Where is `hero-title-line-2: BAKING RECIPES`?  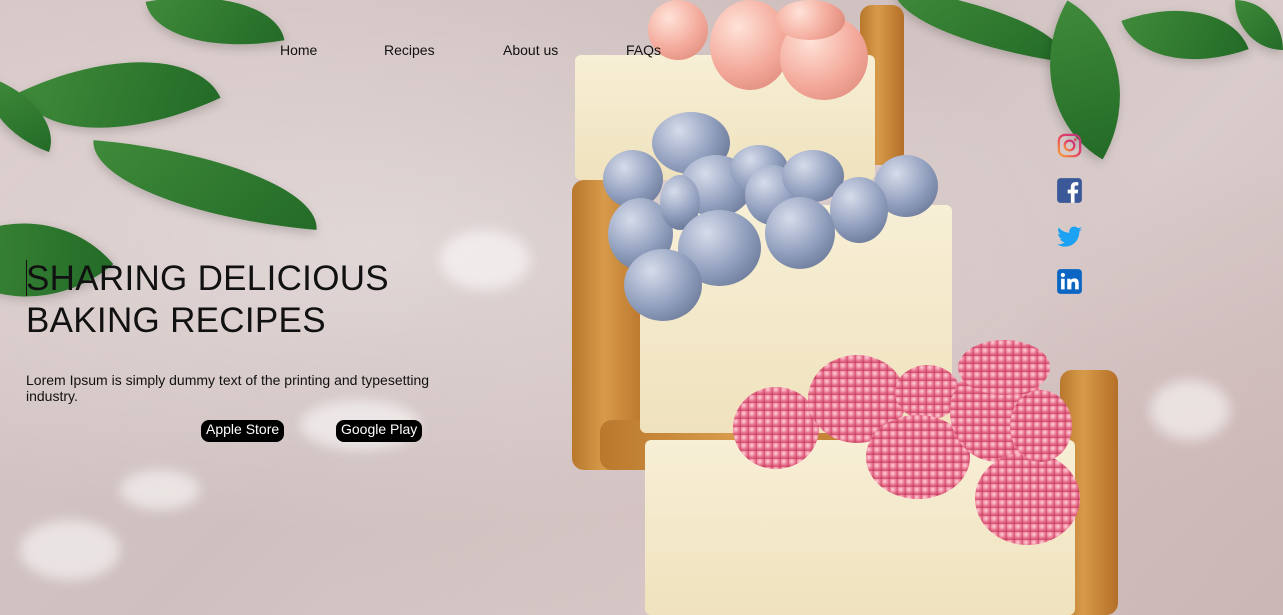
hero-title-line-2: BAKING RECIPES is located at coordinates (176, 320).